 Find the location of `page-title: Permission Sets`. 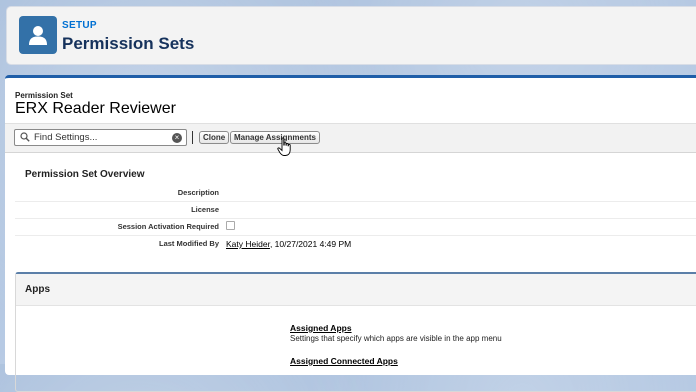

page-title: Permission Sets is located at coordinates (128, 43).